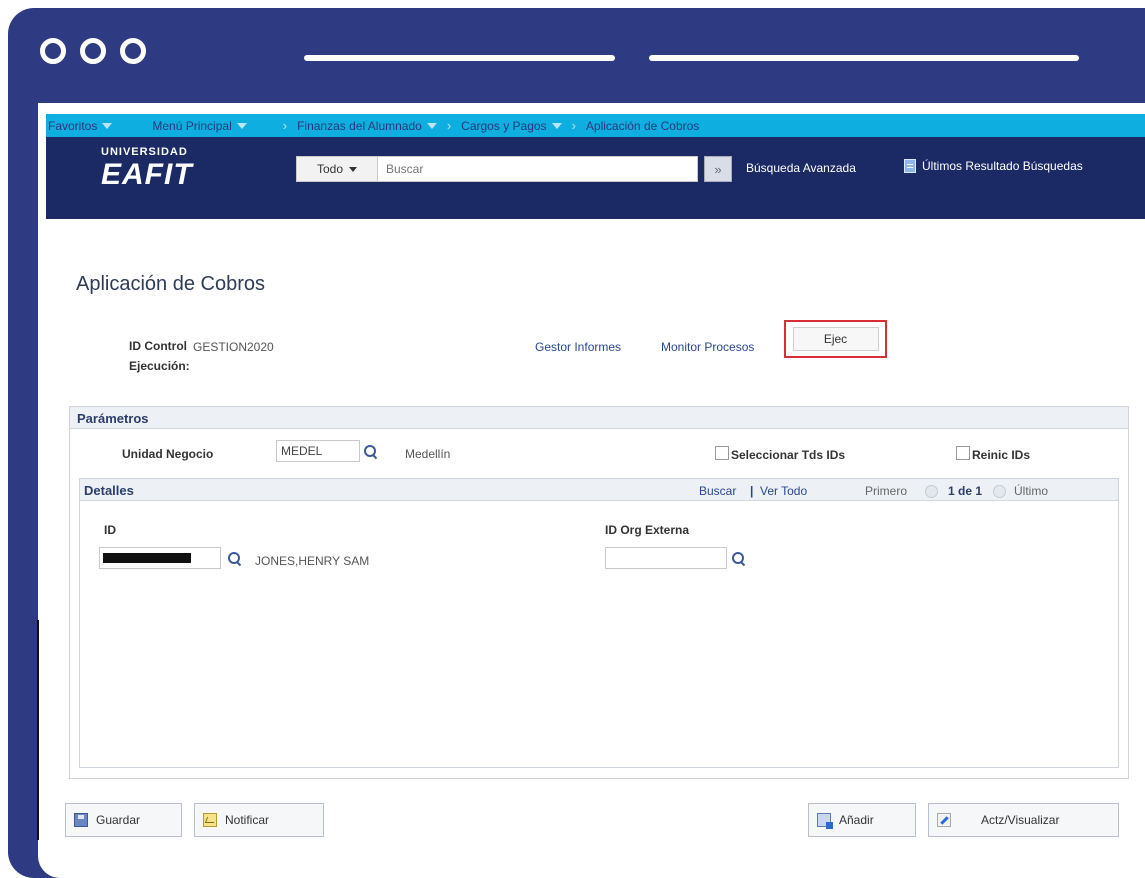 This screenshot has width=1145, height=878. I want to click on nav-cargos-pagos: Cargos y Pagos, so click(511, 125).